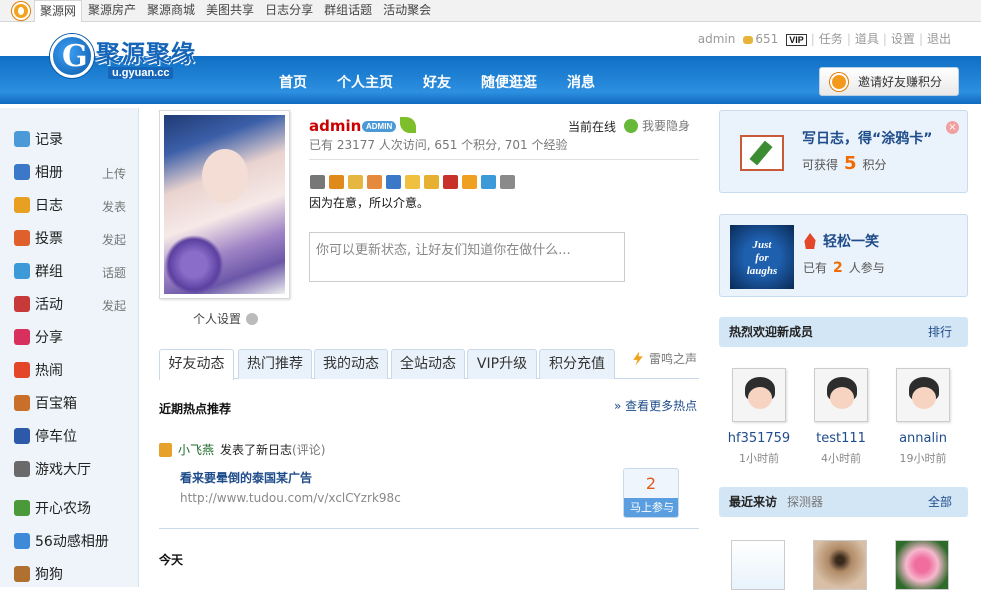 Image resolution: width=981 pixels, height=590 pixels. What do you see at coordinates (70, 139) in the screenshot?
I see `sidebar-item-record: 记录` at bounding box center [70, 139].